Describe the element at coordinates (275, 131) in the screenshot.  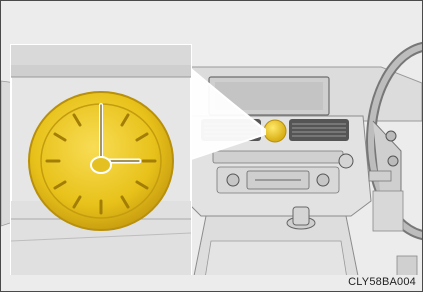
I see `dashboard-clock` at that location.